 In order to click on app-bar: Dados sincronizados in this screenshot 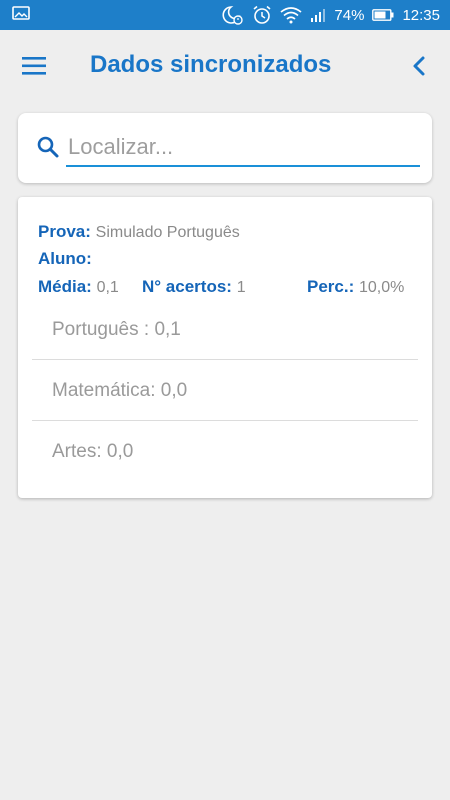, I will do `click(225, 66)`.